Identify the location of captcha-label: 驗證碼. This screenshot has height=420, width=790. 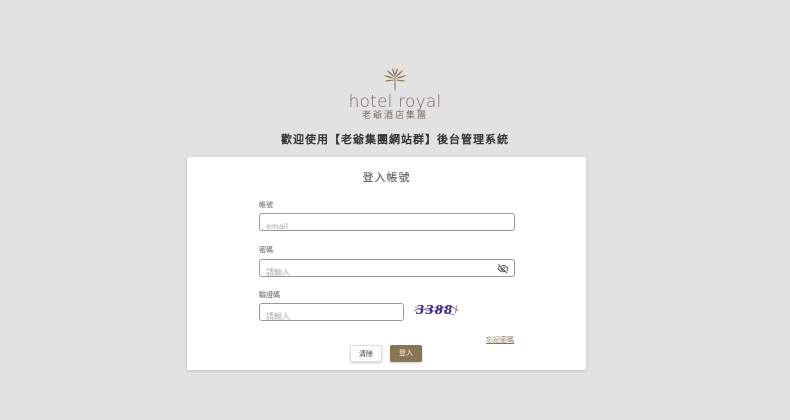
(269, 295).